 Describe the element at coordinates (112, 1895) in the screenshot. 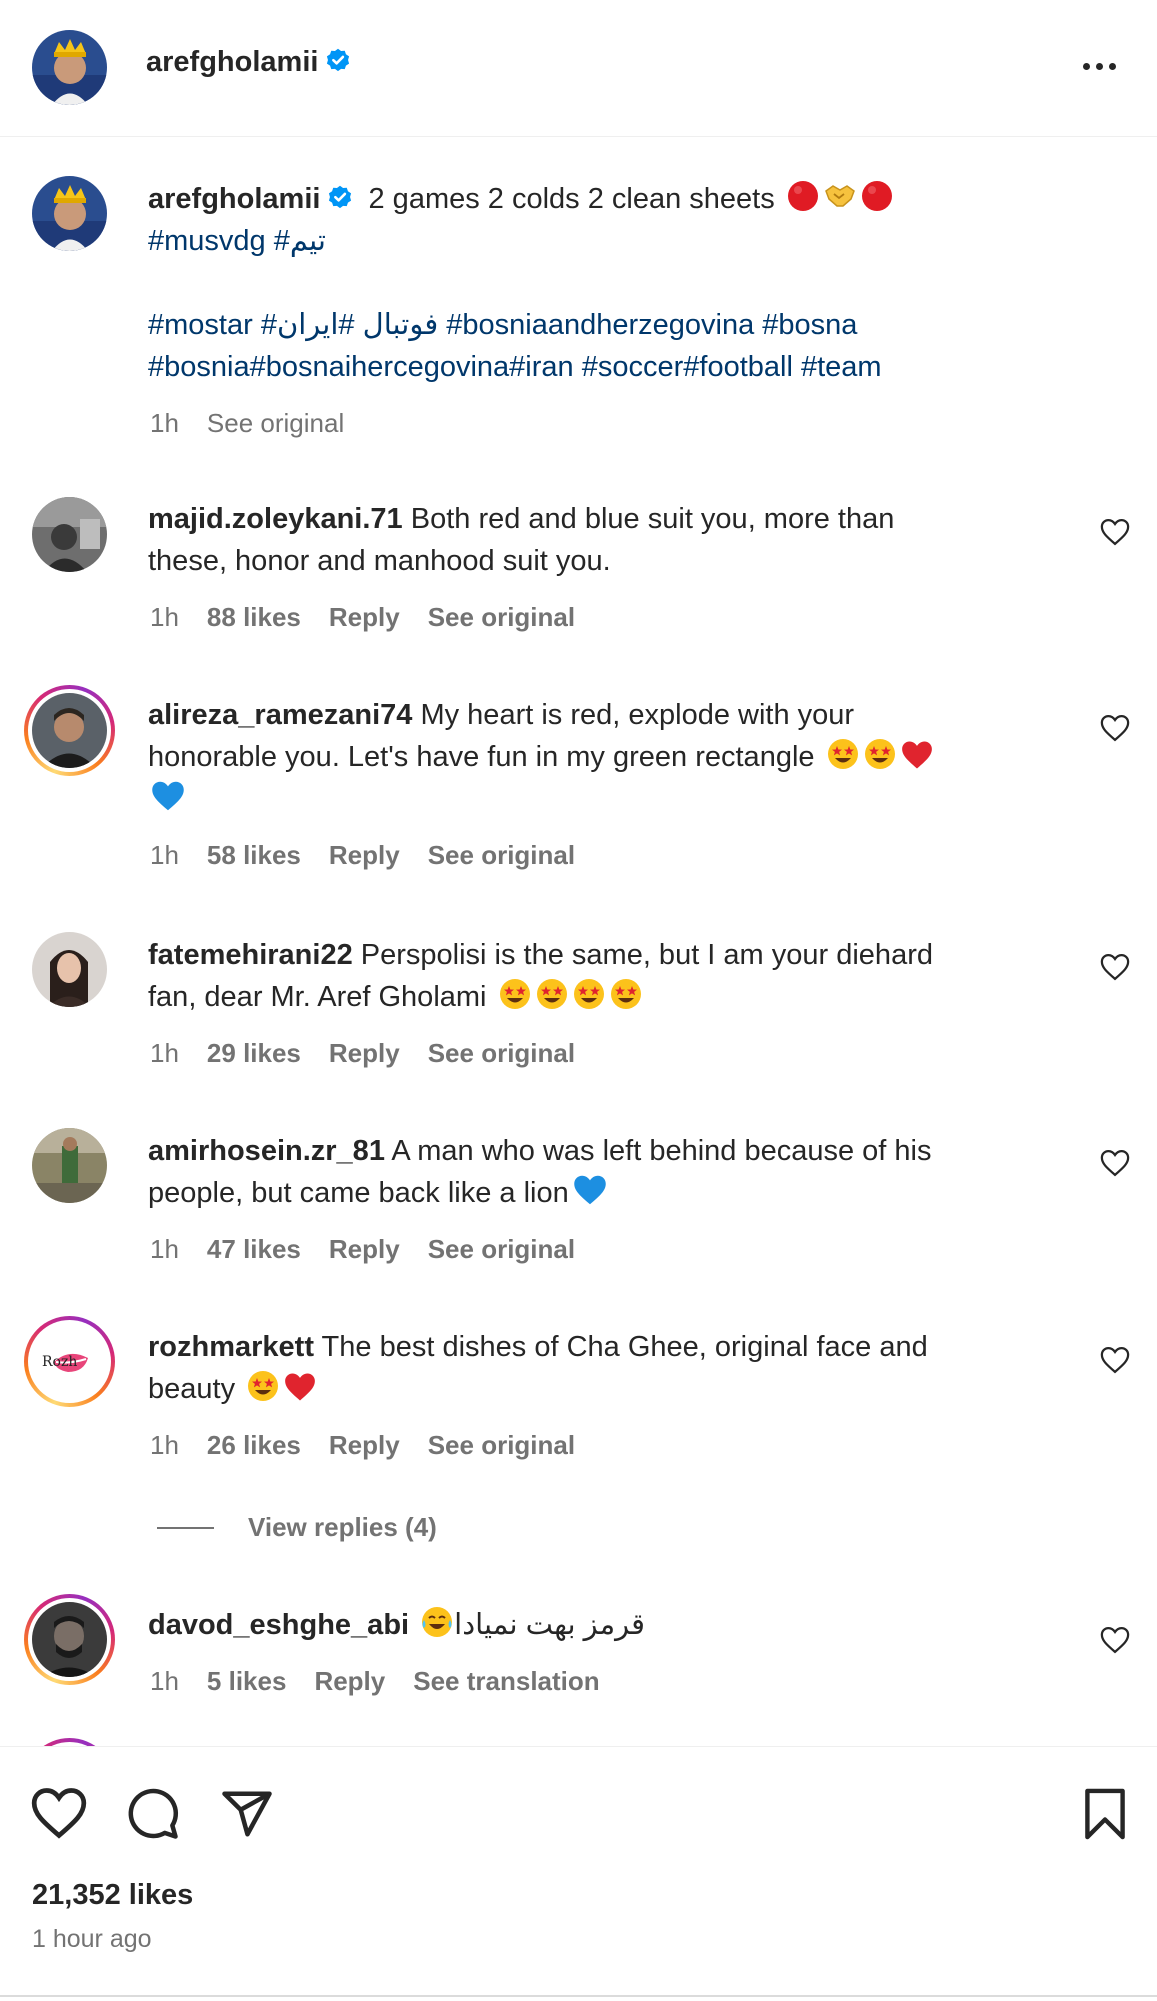

I see `post-likes-count: 21,352 likes` at that location.